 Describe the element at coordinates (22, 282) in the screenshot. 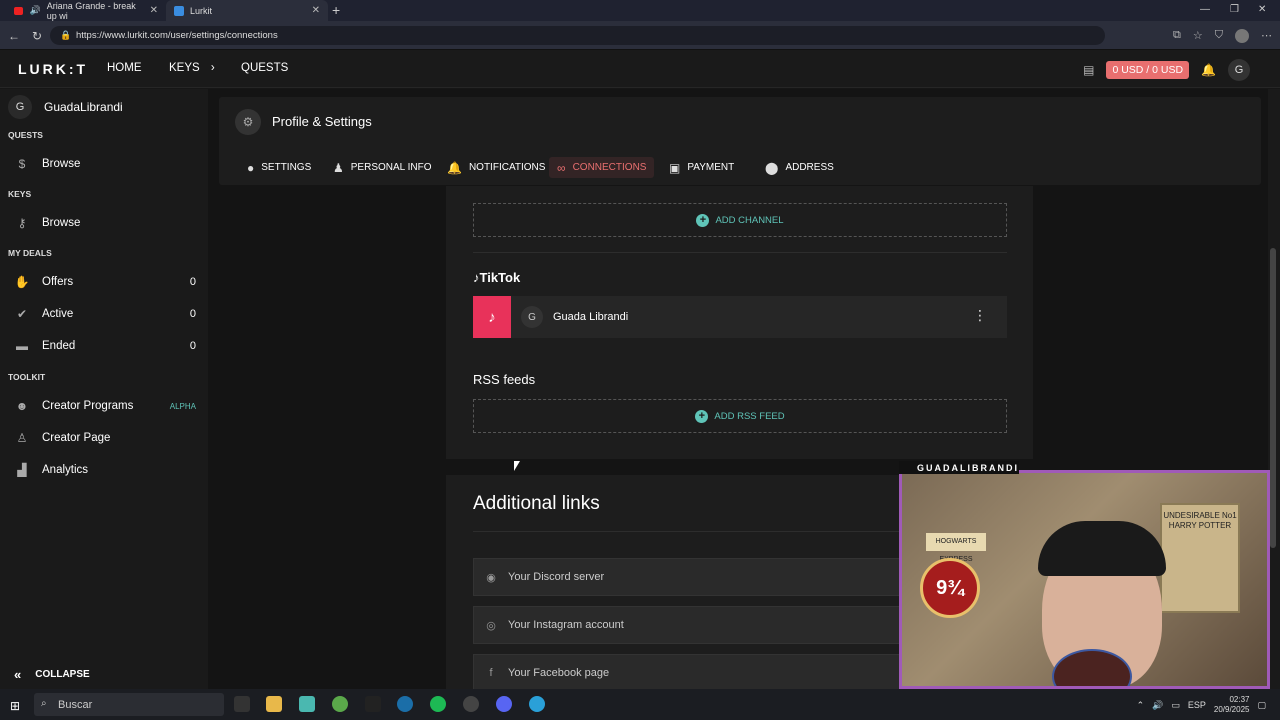

I see `handshake-icon: ✋` at that location.